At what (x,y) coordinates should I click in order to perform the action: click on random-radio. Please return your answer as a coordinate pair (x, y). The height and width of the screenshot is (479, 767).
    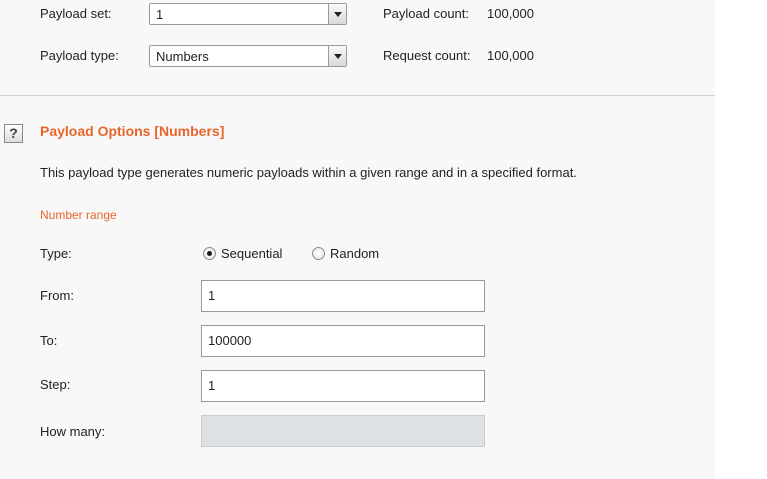
    Looking at the image, I should click on (318, 253).